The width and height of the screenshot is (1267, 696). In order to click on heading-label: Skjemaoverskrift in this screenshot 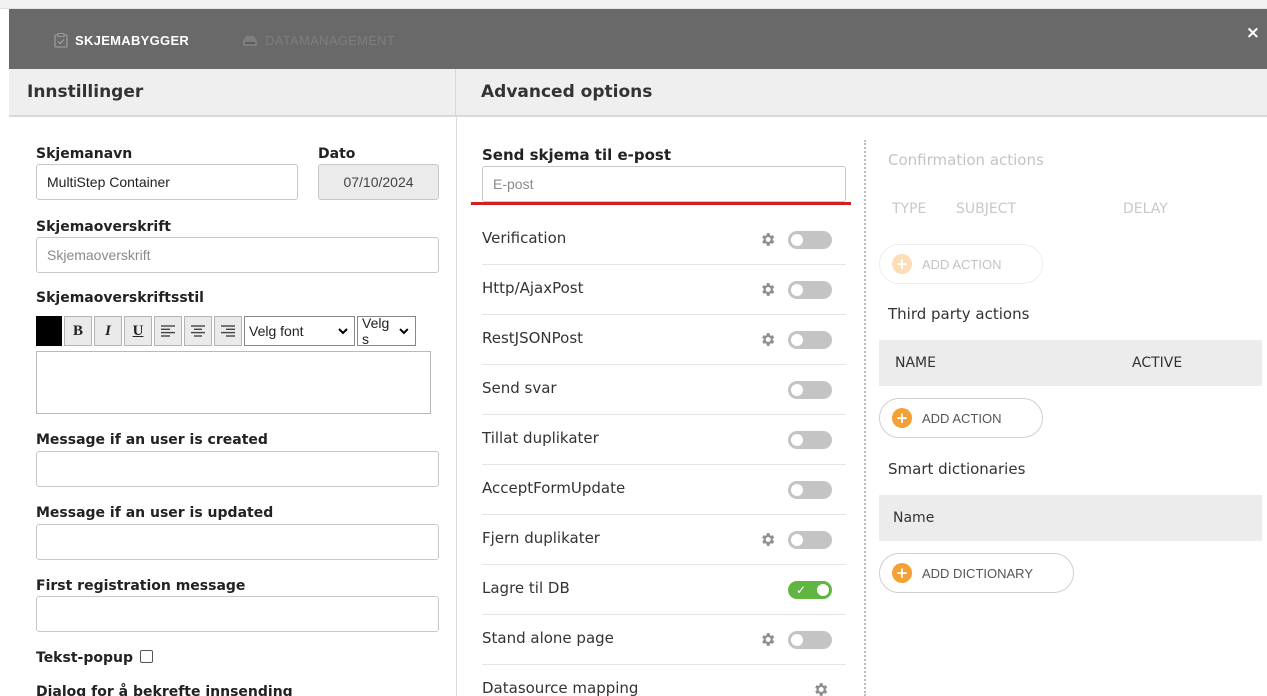, I will do `click(103, 227)`.